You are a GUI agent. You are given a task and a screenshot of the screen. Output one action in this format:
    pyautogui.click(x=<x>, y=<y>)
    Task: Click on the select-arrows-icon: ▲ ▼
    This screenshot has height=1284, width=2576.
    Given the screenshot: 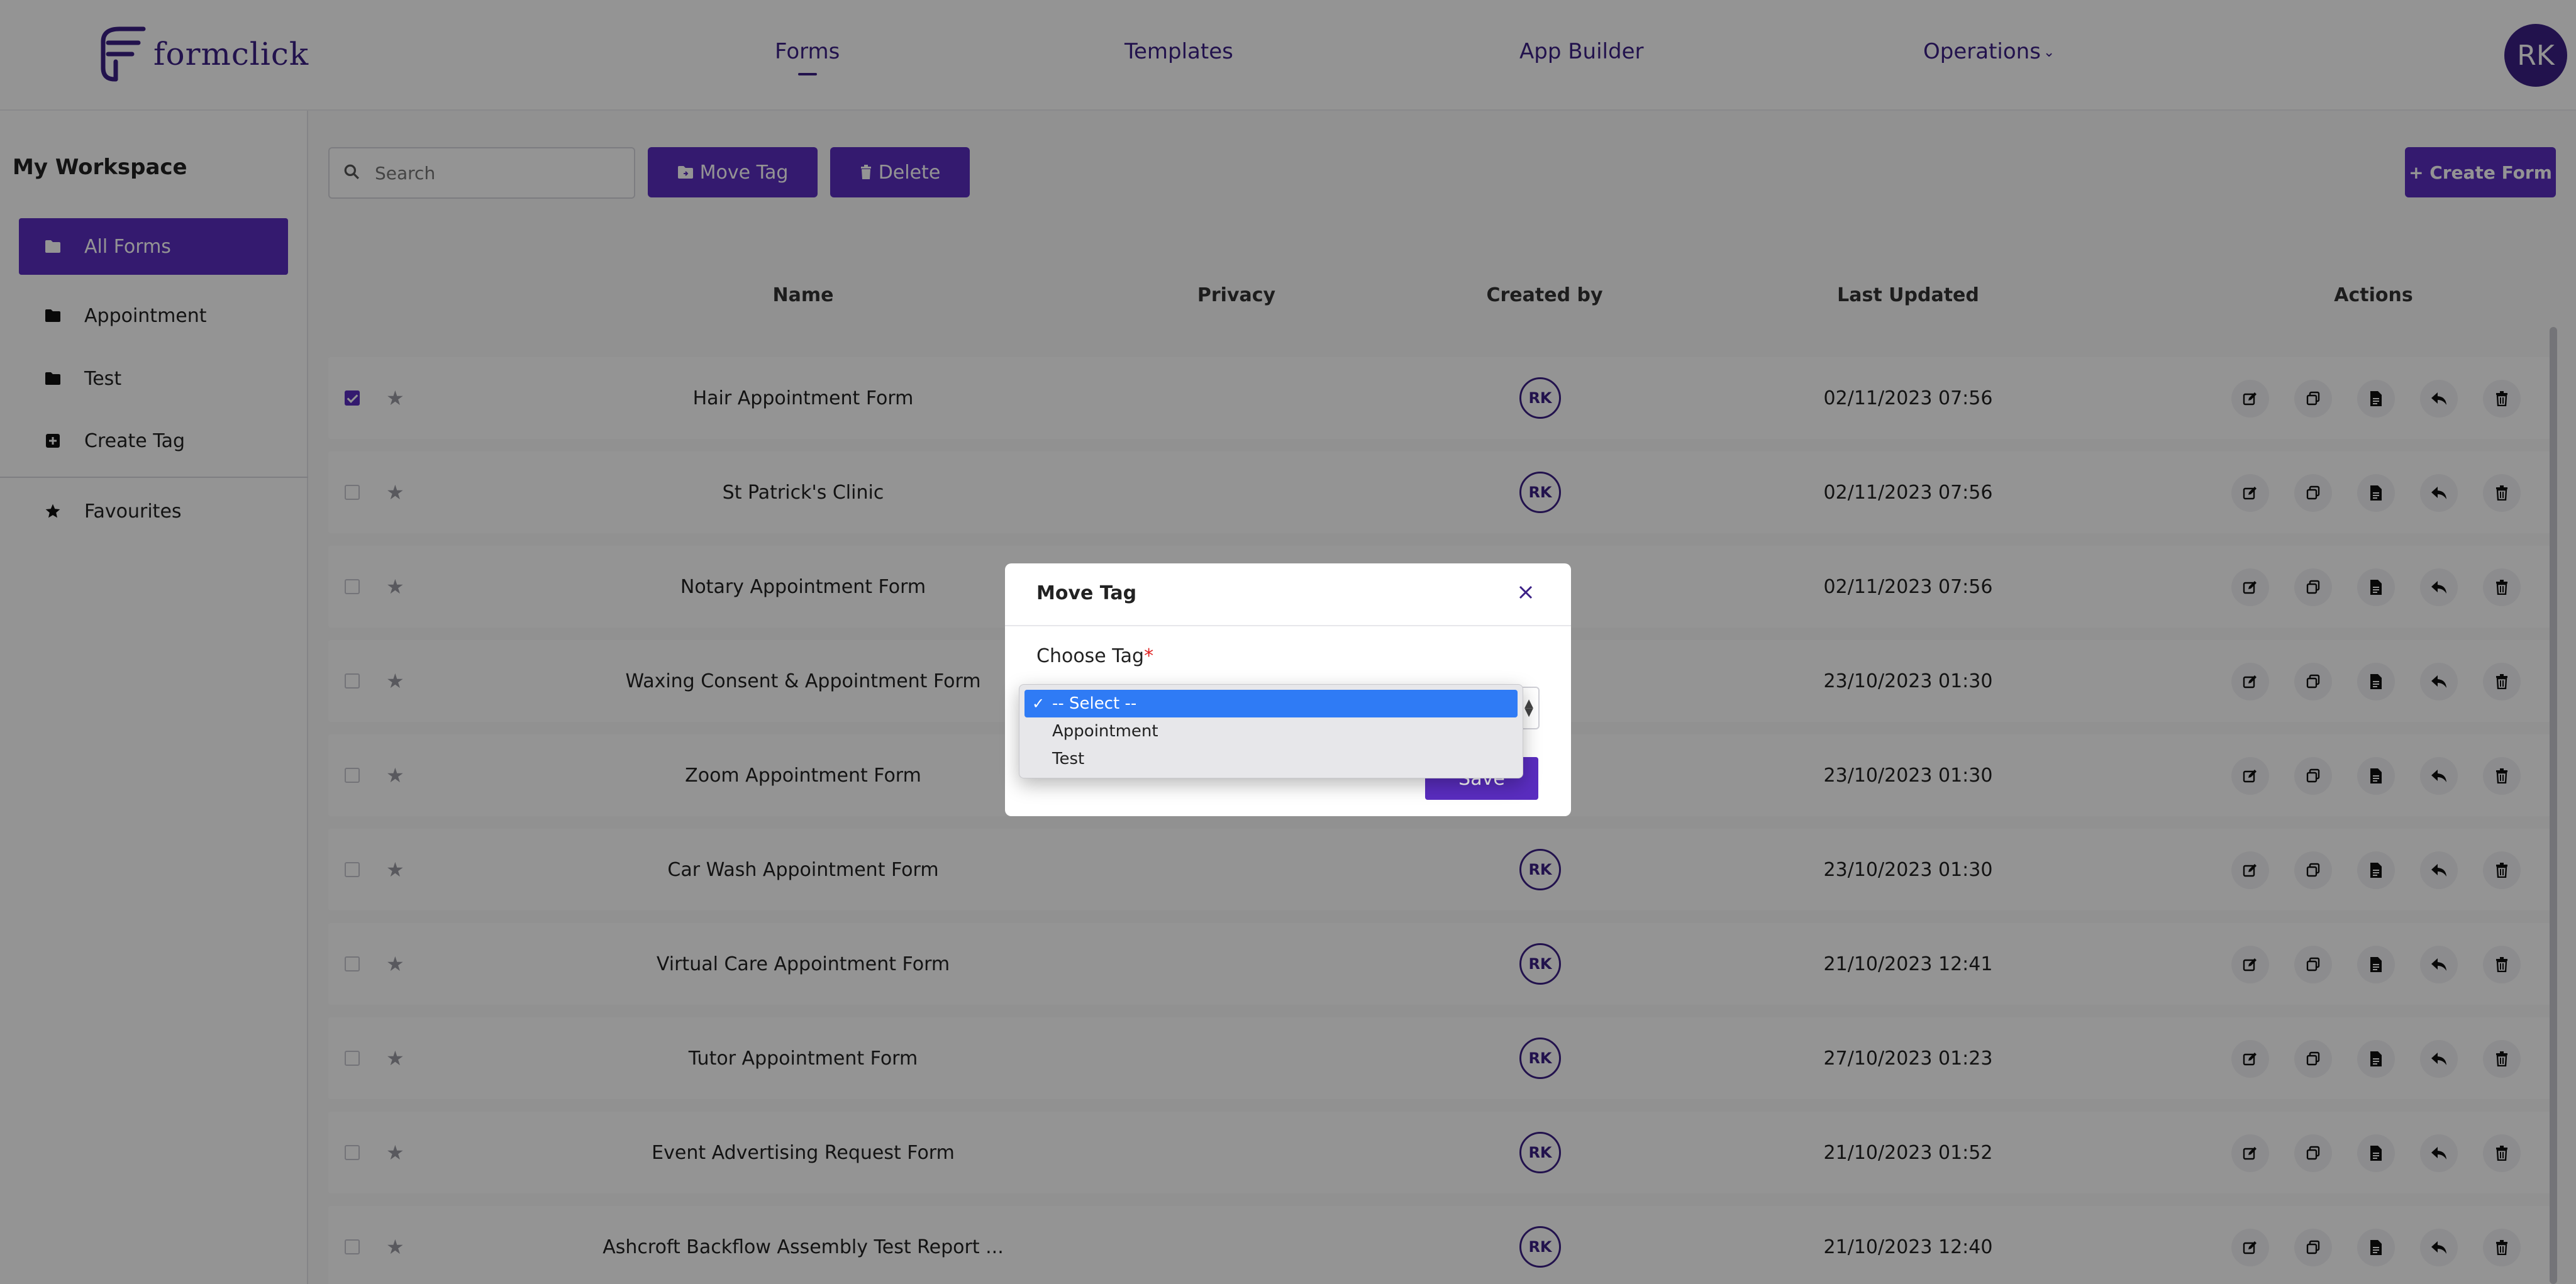 What is the action you would take?
    pyautogui.click(x=1528, y=708)
    